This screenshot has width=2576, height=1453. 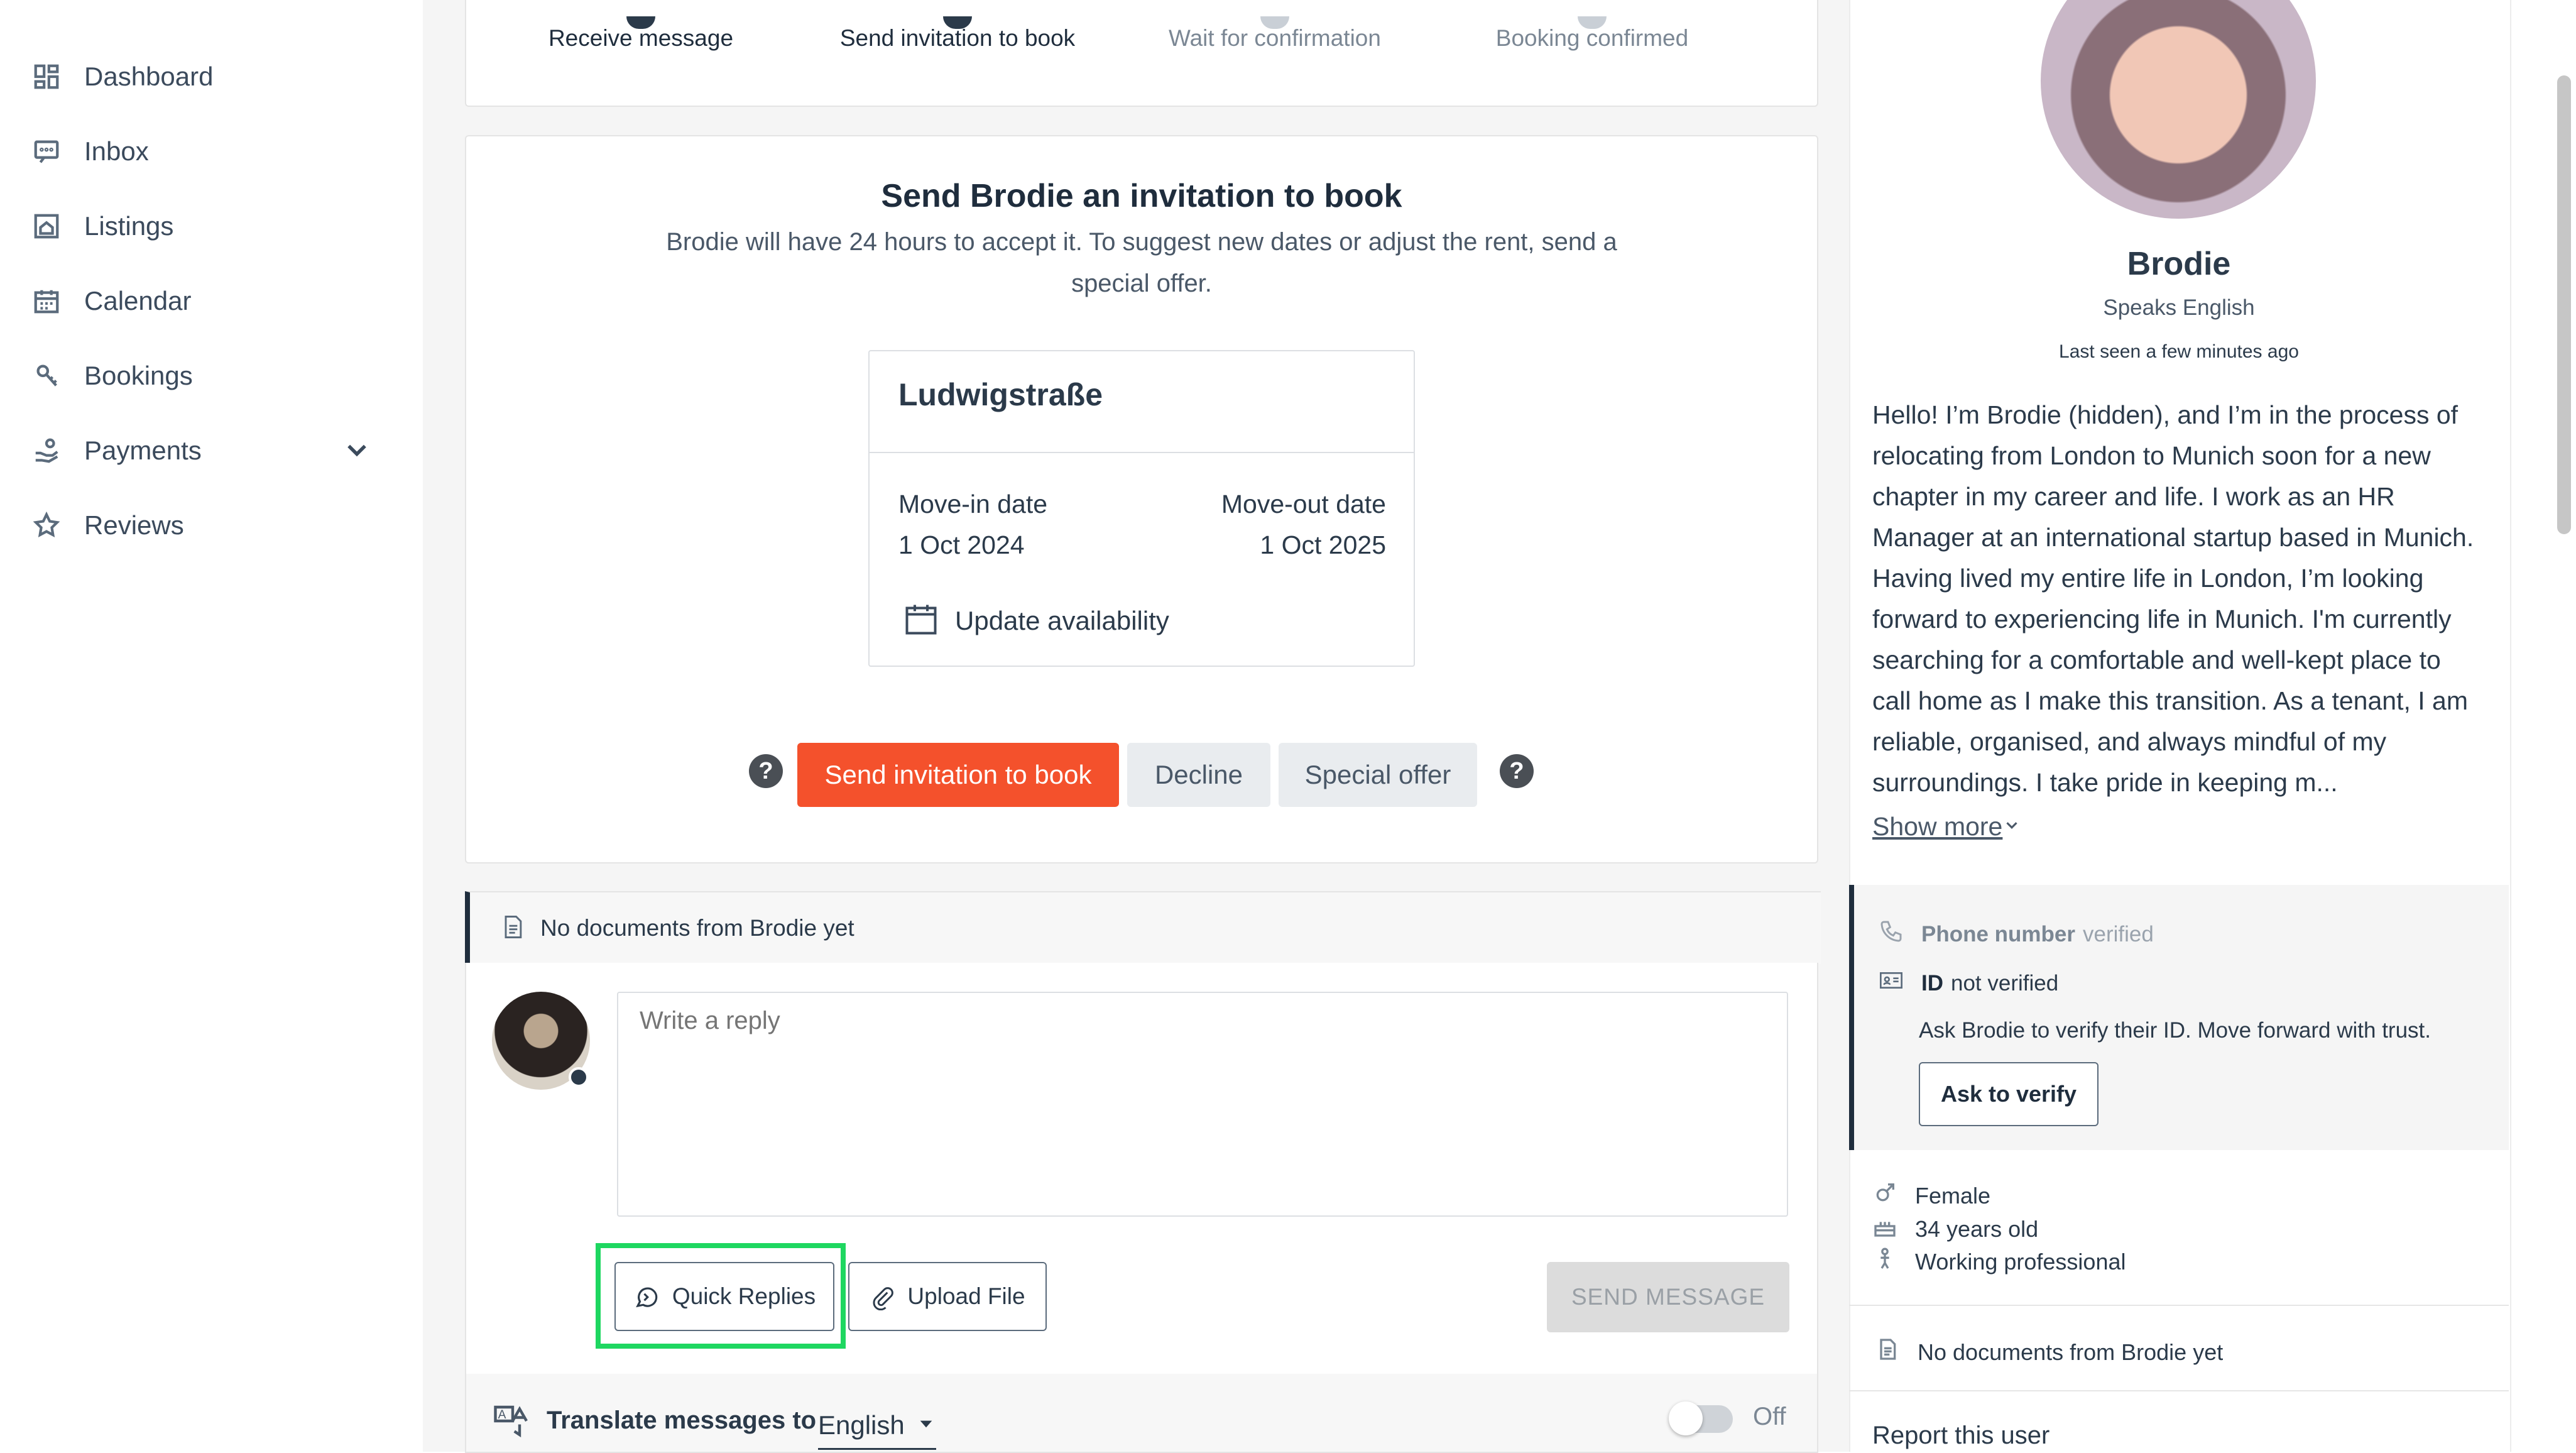 What do you see at coordinates (1035, 620) in the screenshot?
I see `update-availability-link: Update availability` at bounding box center [1035, 620].